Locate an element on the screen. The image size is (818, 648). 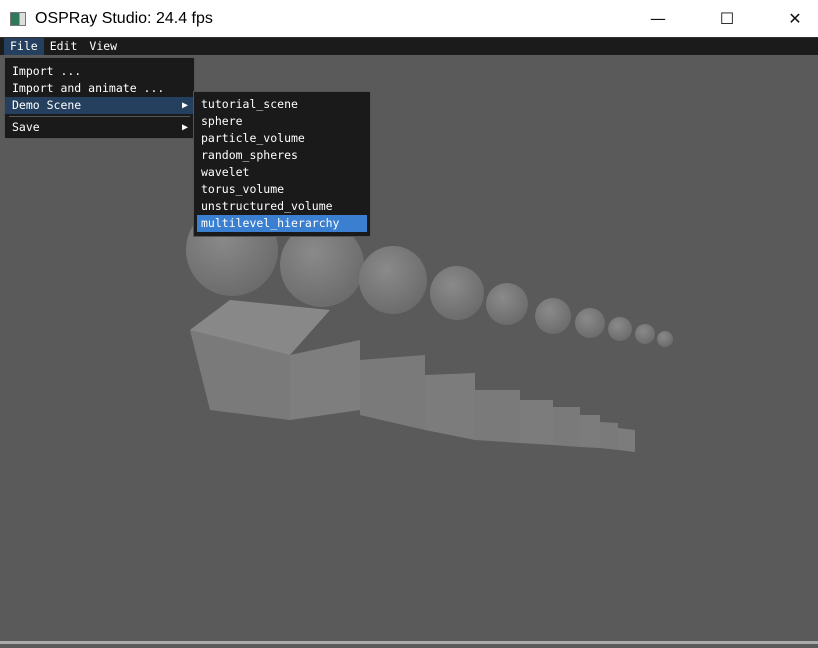
menu-bar: File Edit View is located at coordinates (409, 46).